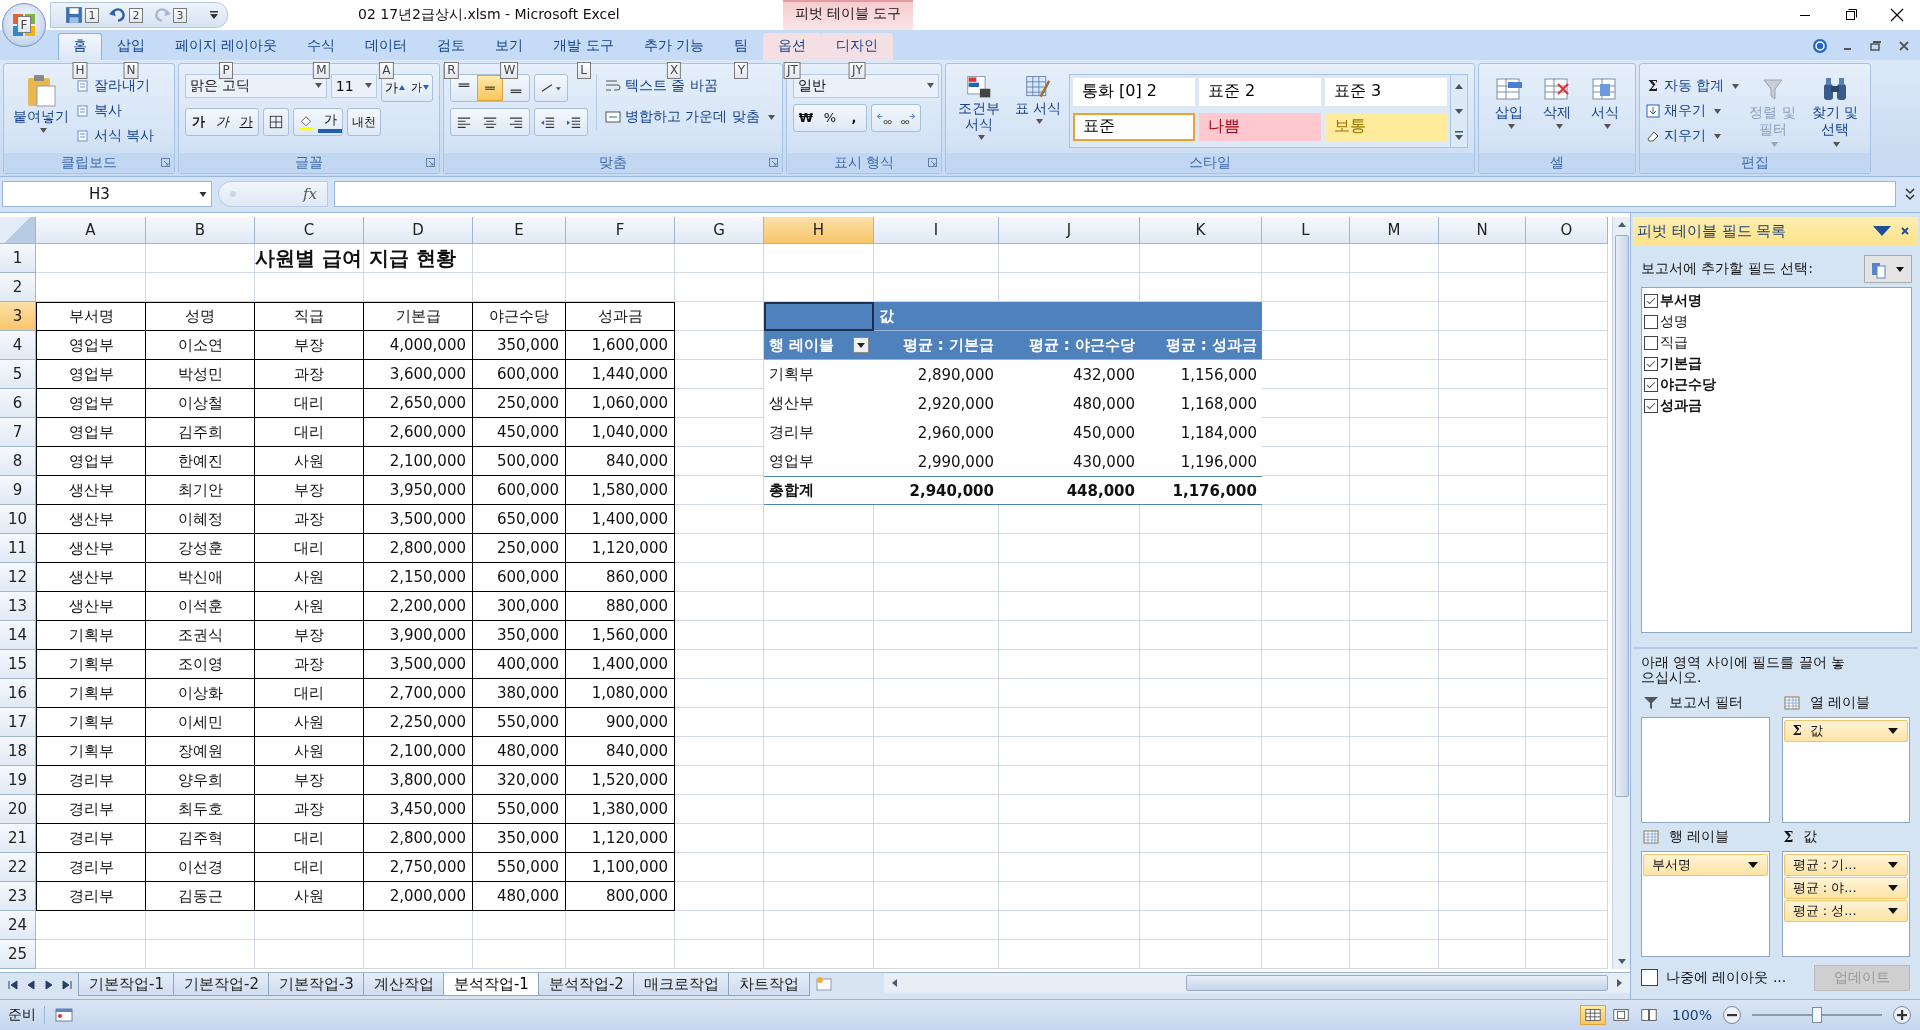 The width and height of the screenshot is (1920, 1030). Describe the element at coordinates (118, 15) in the screenshot. I see `undo-button` at that location.